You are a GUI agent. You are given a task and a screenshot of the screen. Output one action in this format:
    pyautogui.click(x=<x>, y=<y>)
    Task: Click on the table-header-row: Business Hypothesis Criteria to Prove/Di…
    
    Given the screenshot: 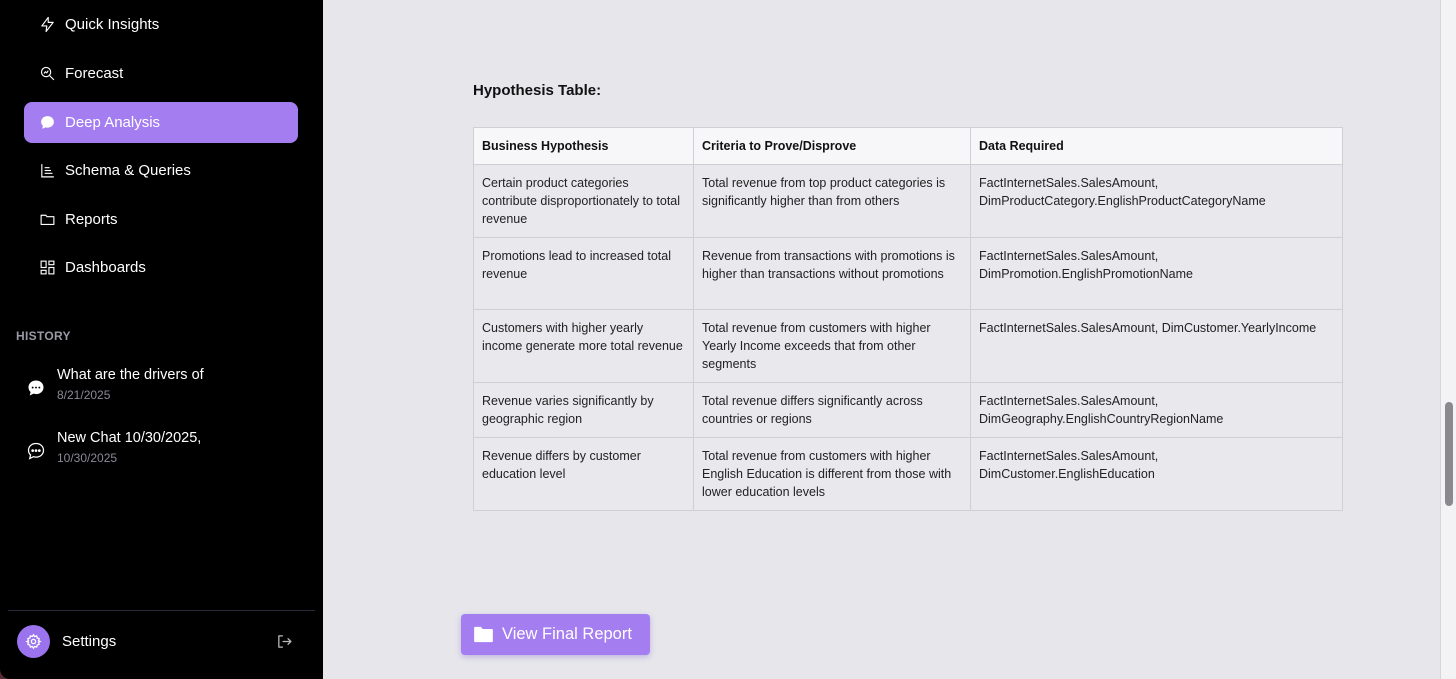 What is the action you would take?
    pyautogui.click(x=908, y=146)
    